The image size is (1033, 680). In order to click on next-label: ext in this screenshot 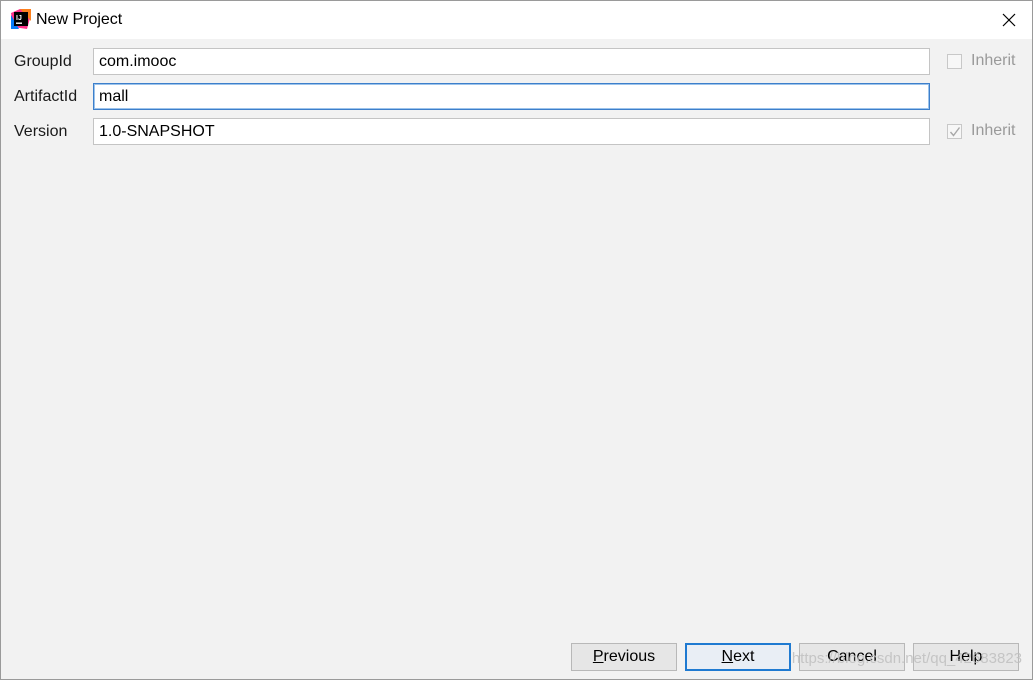, I will do `click(744, 656)`.